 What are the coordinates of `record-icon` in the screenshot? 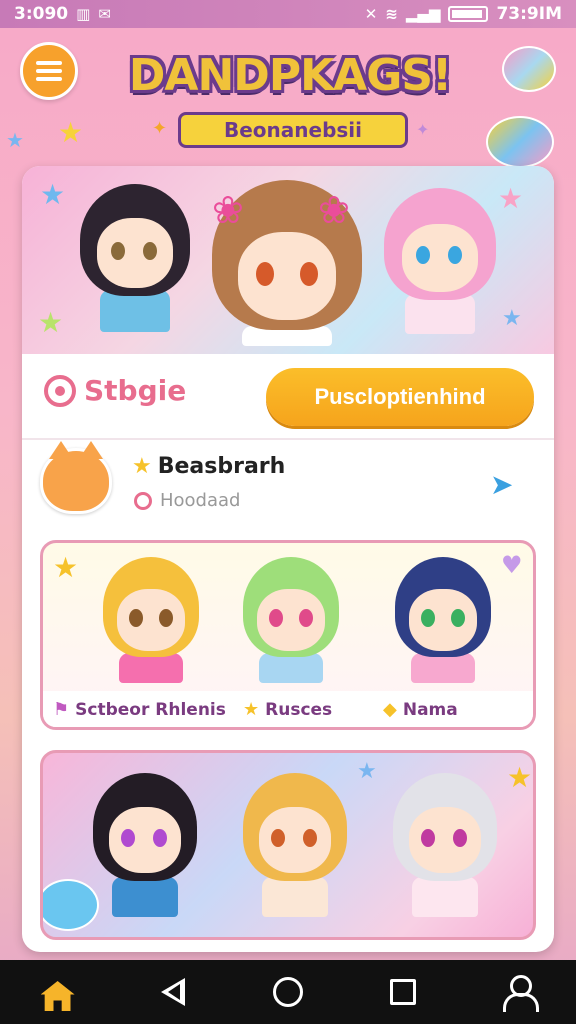 It's located at (143, 500).